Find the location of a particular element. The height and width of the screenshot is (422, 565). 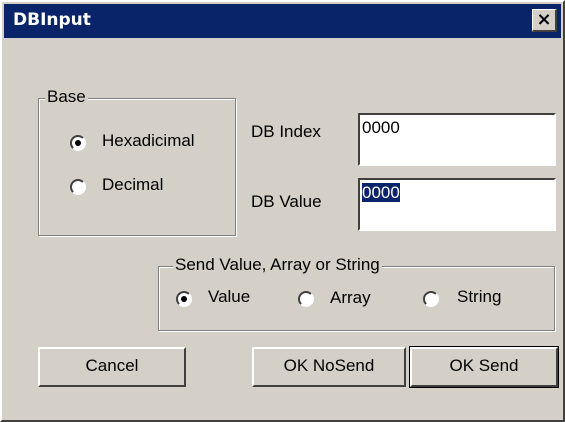

decimal-label: Decimal is located at coordinates (132, 185).